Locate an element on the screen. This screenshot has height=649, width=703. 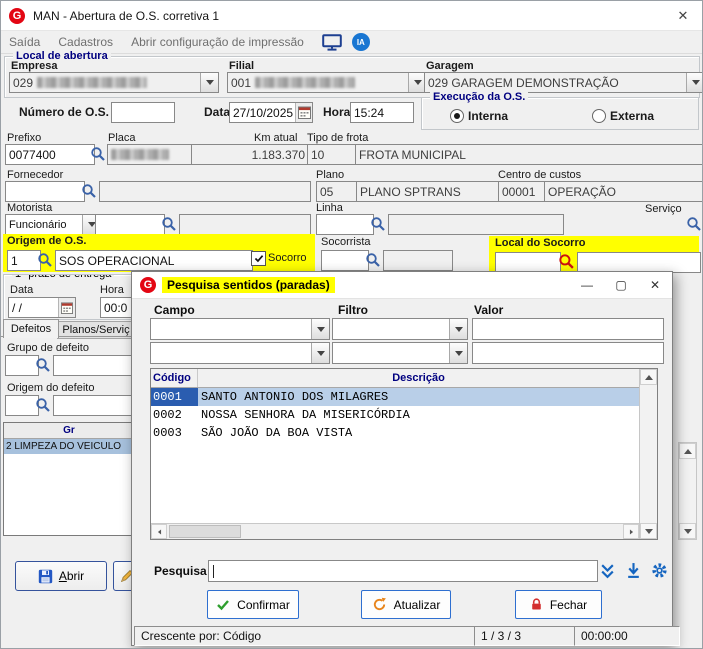
background-grid-scrollbar is located at coordinates (687, 491).